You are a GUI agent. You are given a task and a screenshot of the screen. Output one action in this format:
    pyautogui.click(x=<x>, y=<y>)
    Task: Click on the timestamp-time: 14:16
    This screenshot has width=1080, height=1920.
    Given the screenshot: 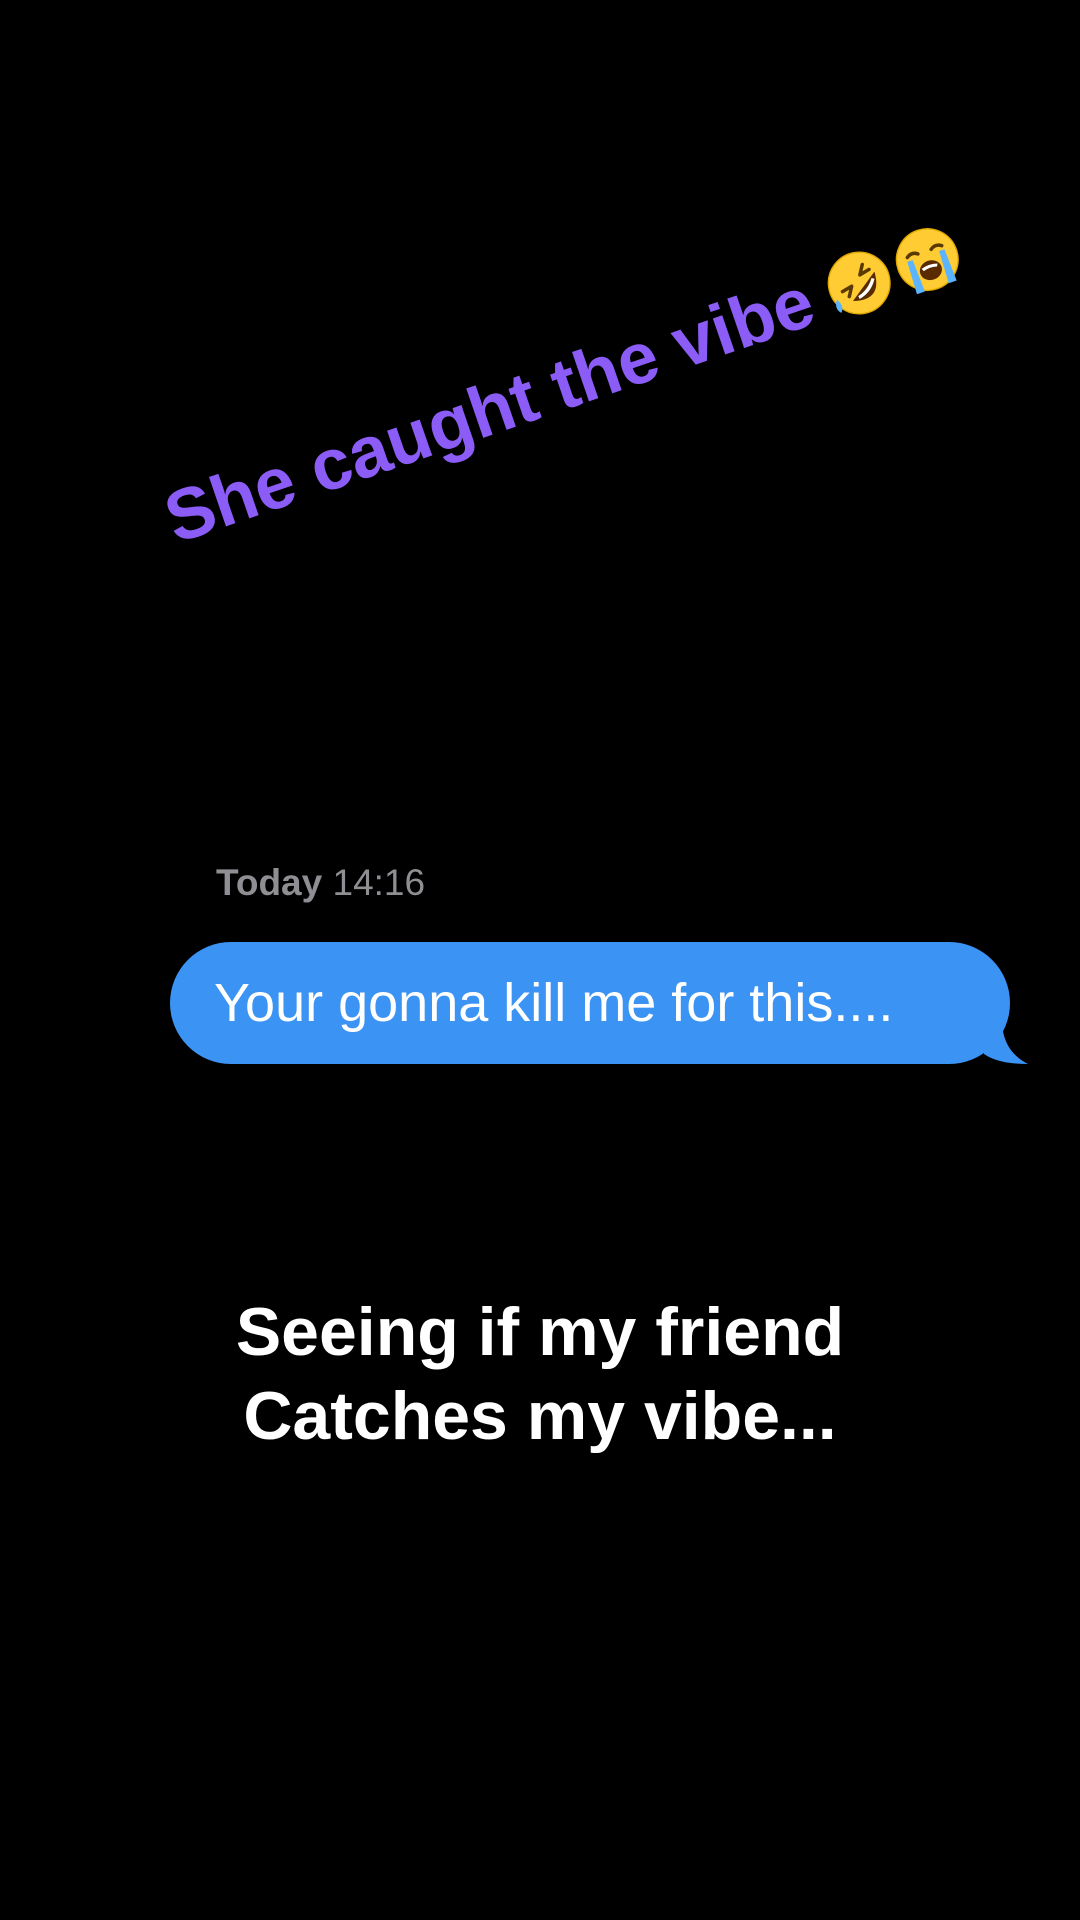 What is the action you would take?
    pyautogui.click(x=379, y=882)
    